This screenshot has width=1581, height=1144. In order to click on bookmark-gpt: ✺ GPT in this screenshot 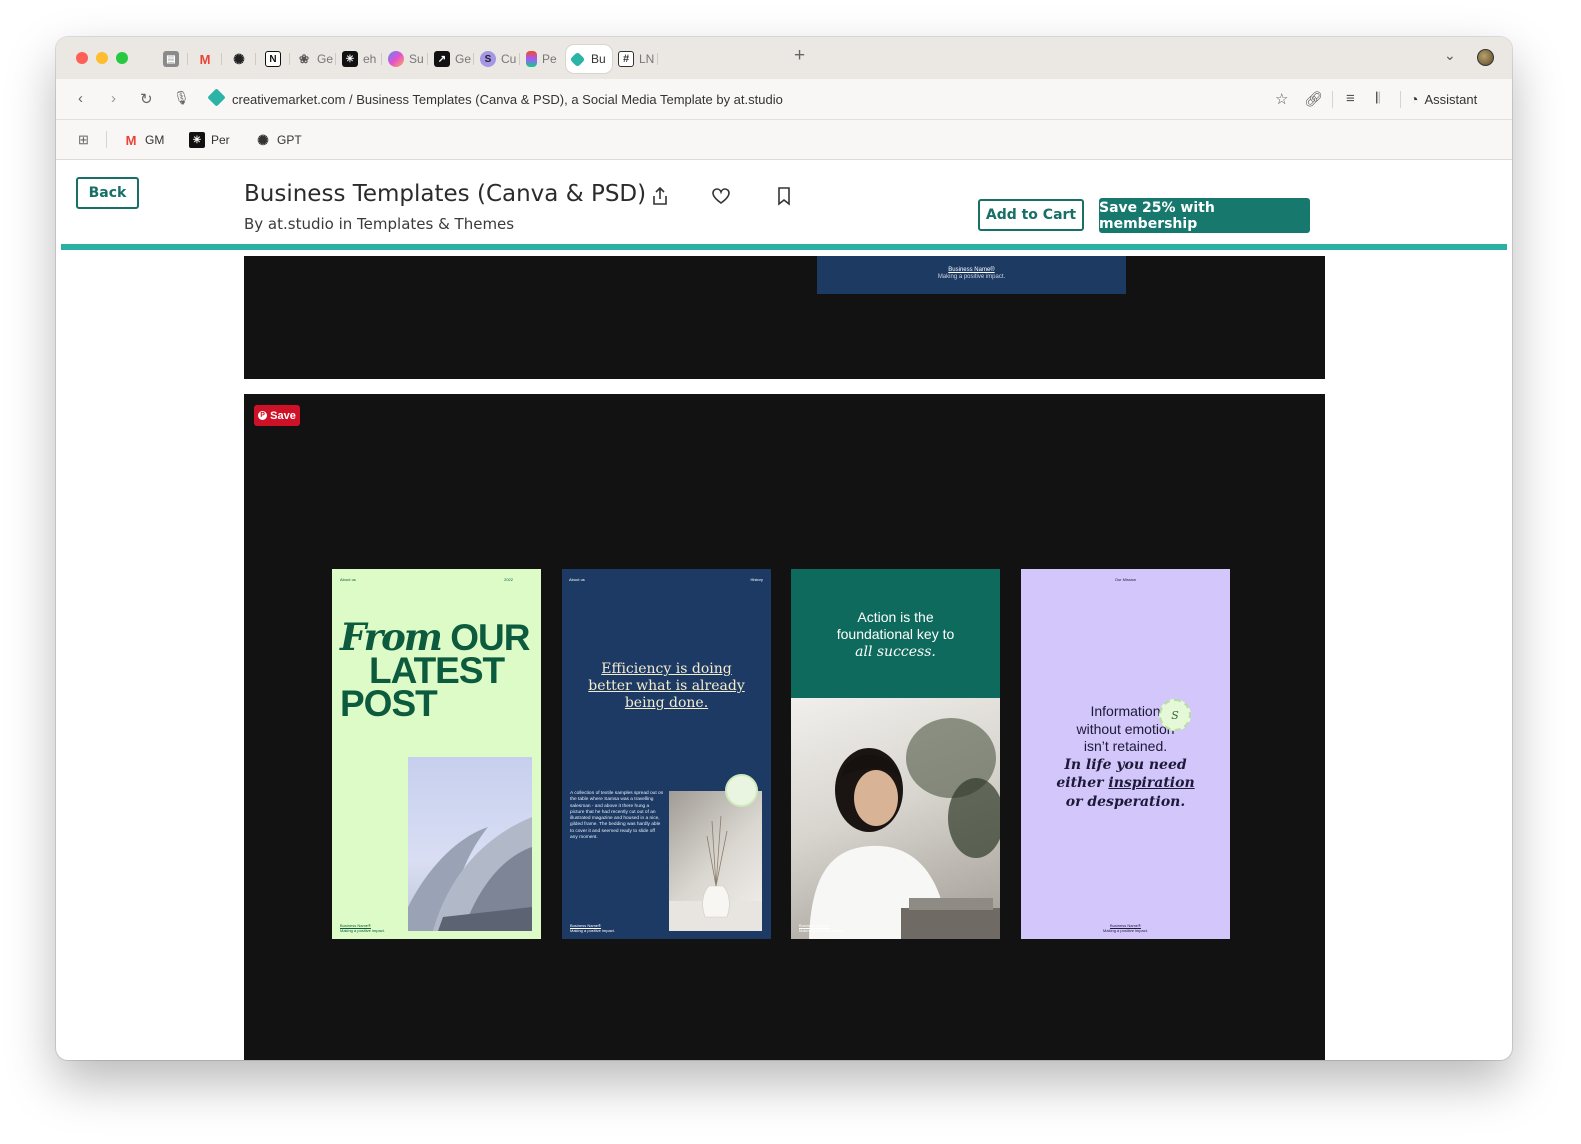, I will do `click(278, 140)`.